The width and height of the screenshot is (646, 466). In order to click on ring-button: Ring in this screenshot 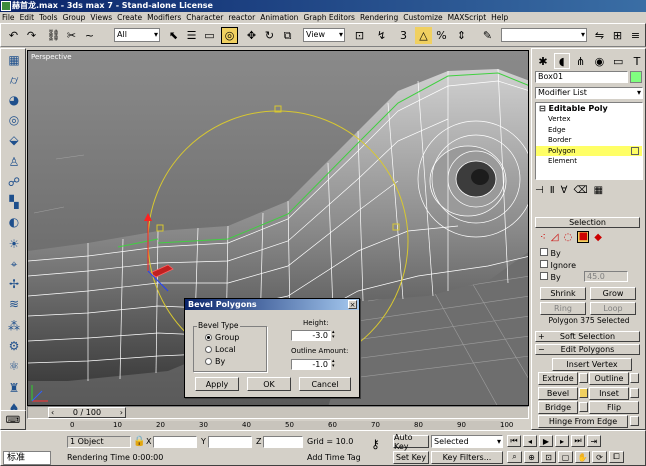, I will do `click(563, 308)`.